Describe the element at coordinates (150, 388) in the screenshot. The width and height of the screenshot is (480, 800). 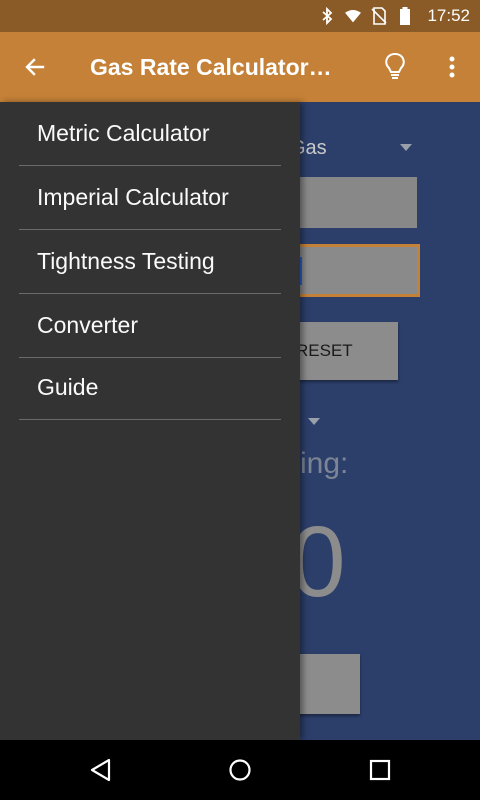
I see `drawer-item-guide: Guide` at that location.